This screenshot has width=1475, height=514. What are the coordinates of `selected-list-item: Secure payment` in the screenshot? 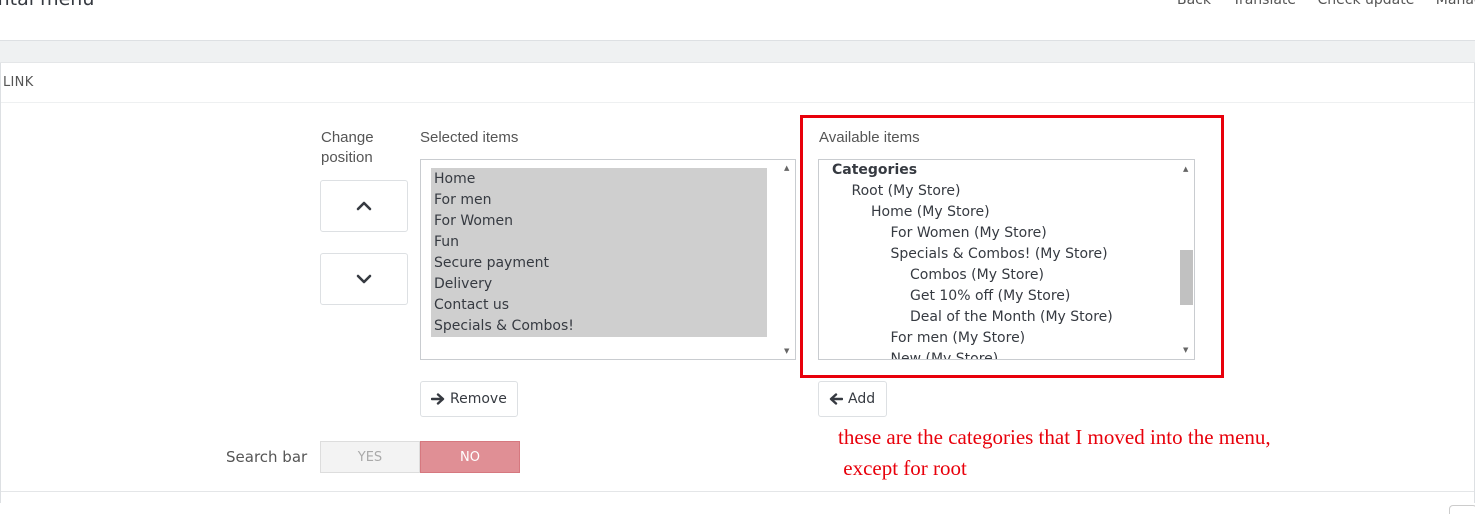 It's located at (504, 263).